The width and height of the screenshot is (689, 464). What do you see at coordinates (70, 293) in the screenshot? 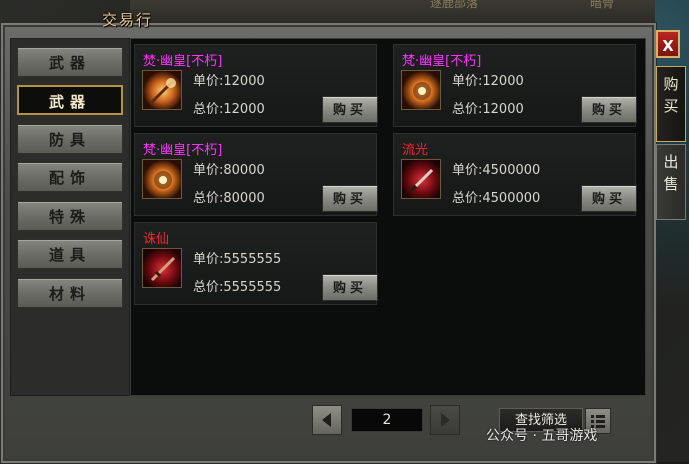
I see `category-materials: 材料` at bounding box center [70, 293].